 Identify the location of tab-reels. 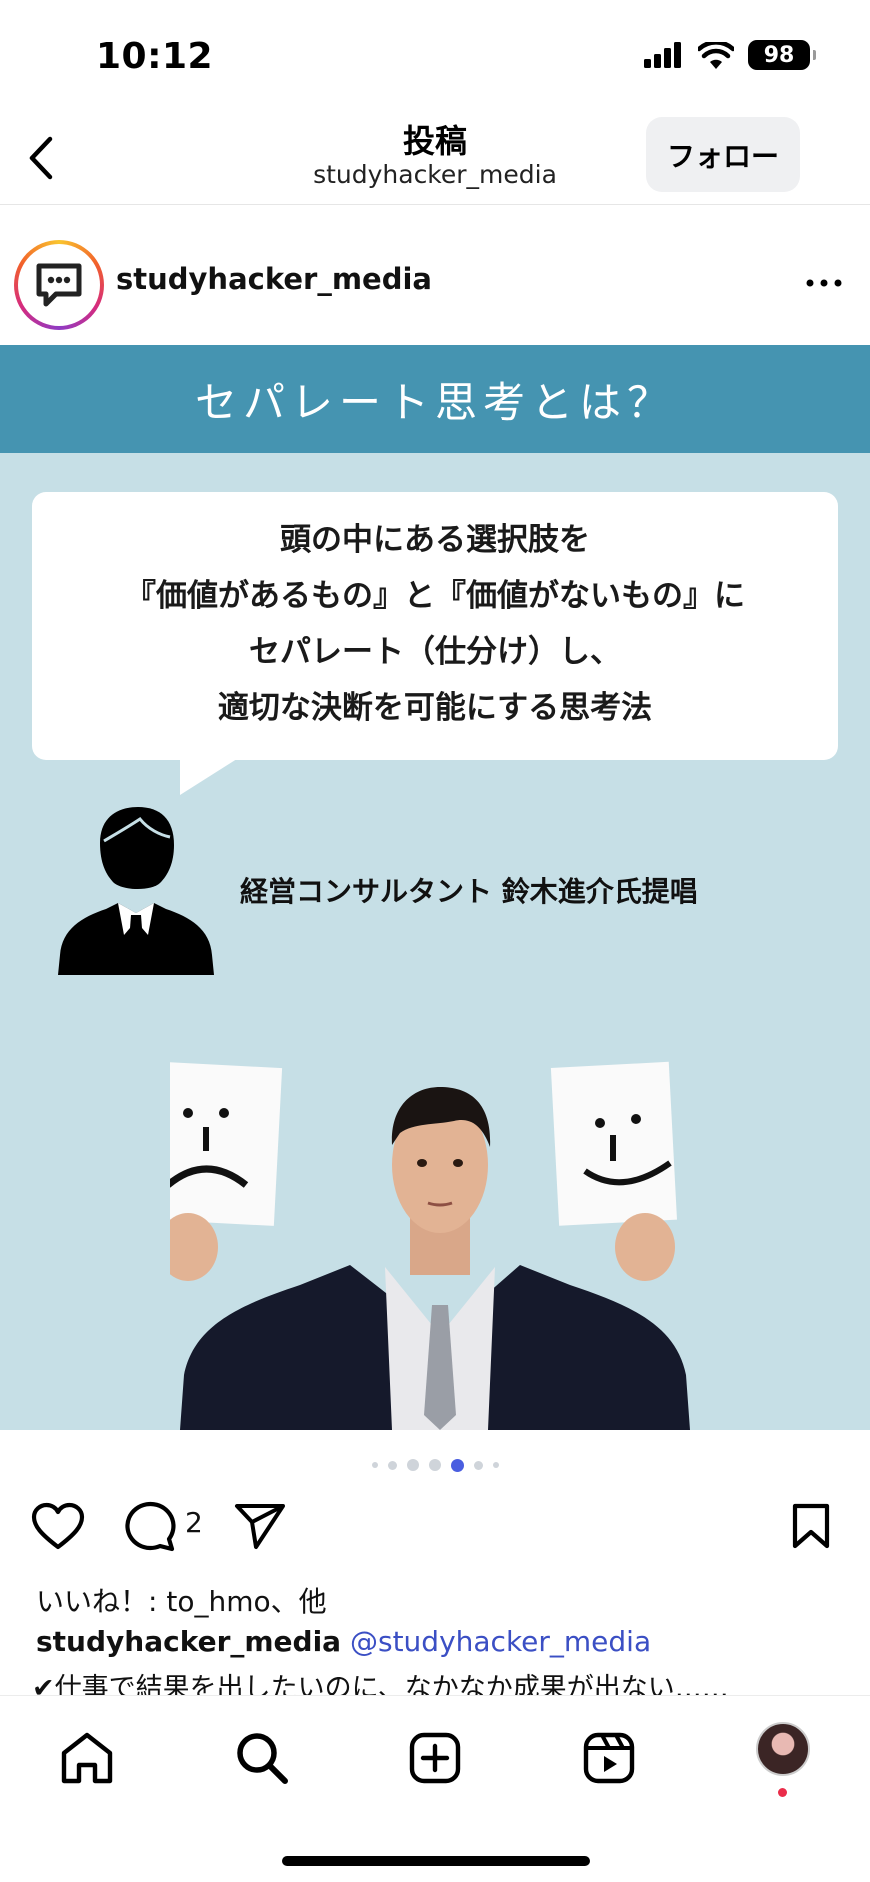
(609, 1758).